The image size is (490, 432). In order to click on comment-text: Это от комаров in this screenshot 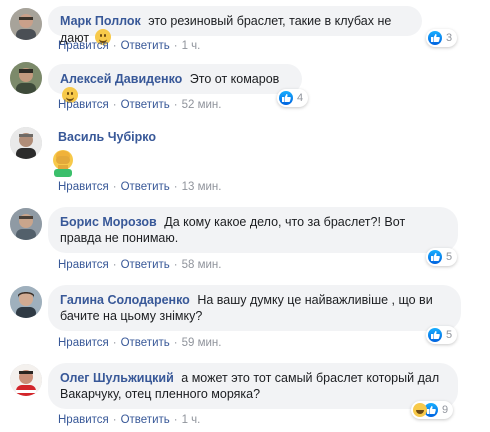, I will do `click(234, 79)`.